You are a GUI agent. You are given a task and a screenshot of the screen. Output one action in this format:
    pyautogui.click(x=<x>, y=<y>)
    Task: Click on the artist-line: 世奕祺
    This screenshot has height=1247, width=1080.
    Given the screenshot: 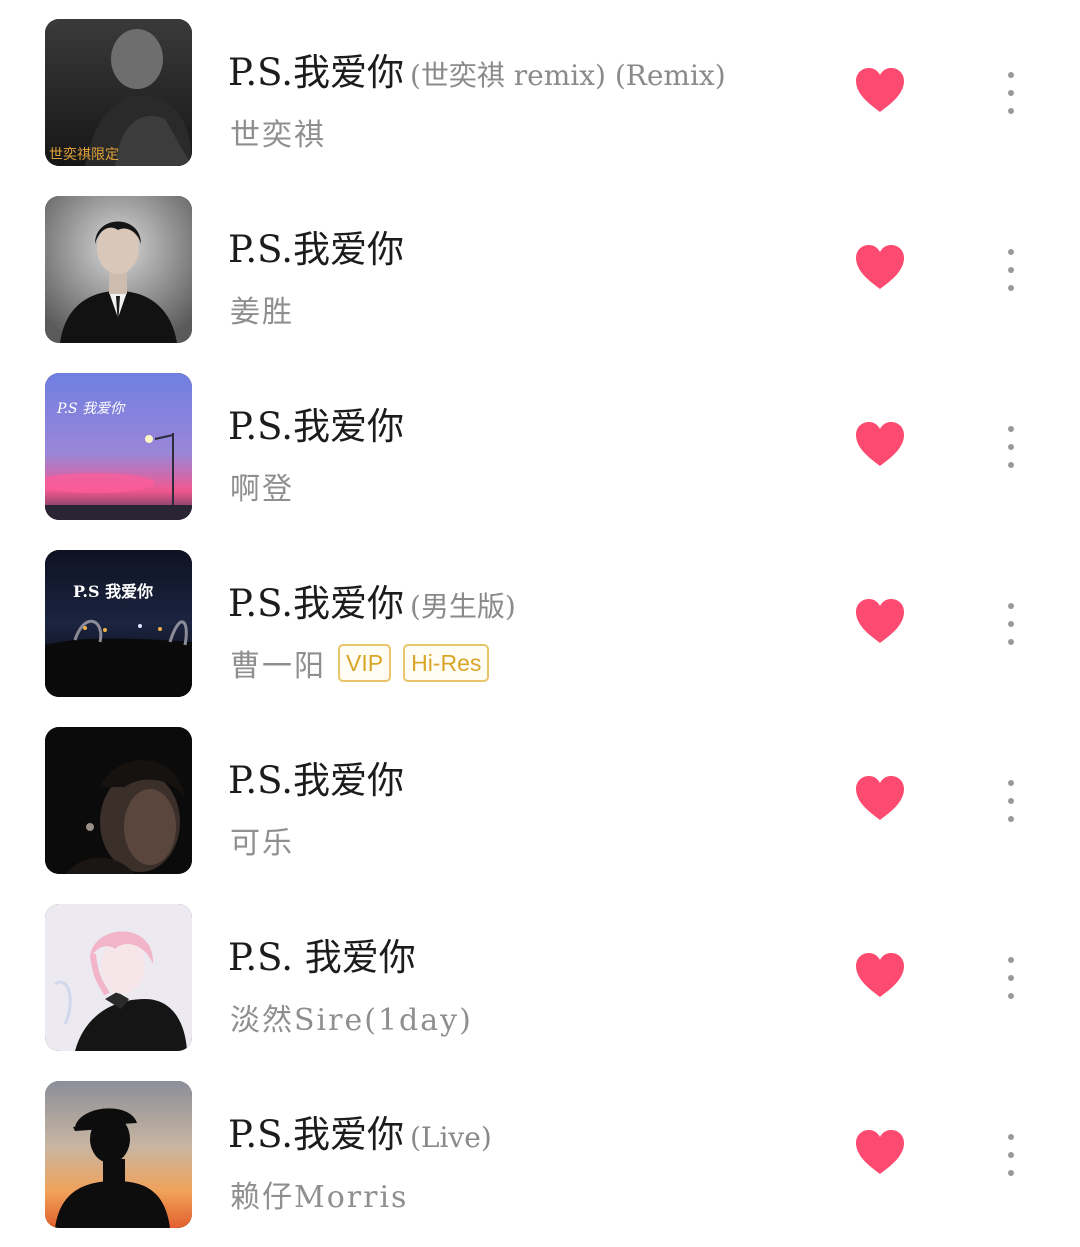 What is the action you would take?
    pyautogui.click(x=278, y=132)
    